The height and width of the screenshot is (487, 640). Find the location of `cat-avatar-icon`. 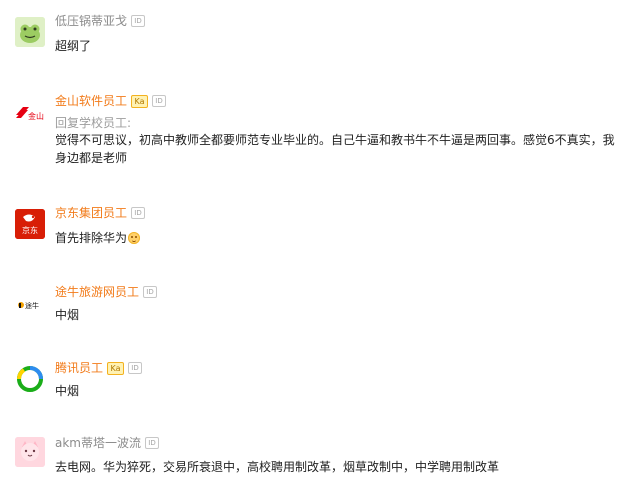

cat-avatar-icon is located at coordinates (30, 452).